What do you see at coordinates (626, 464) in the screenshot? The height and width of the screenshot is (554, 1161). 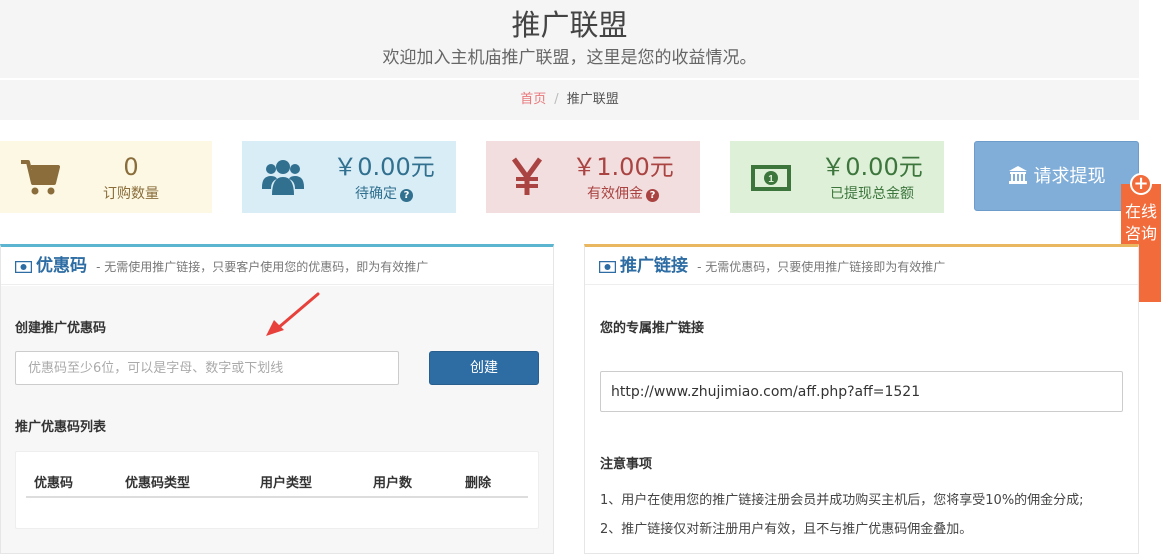 I see `notes-title: 注意事项` at bounding box center [626, 464].